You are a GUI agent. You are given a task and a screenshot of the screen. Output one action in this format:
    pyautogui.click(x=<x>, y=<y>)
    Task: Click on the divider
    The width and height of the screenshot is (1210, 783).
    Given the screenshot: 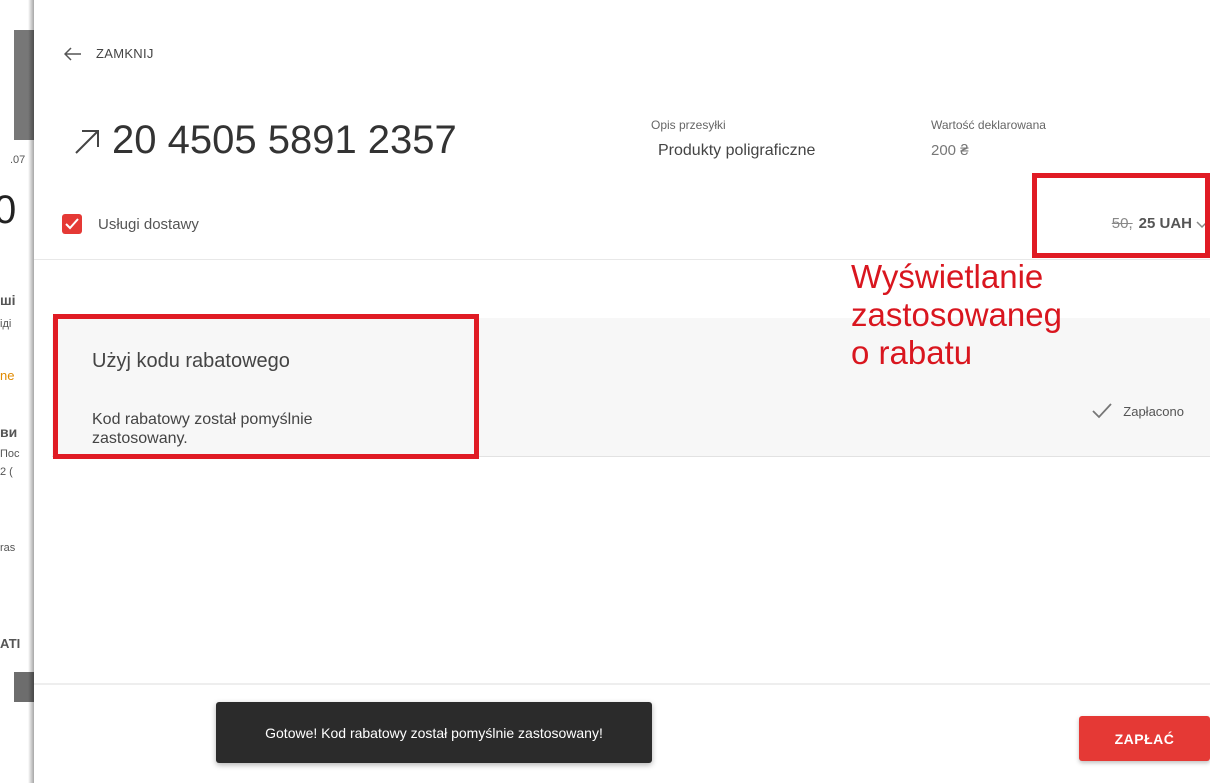 What is the action you would take?
    pyautogui.click(x=622, y=684)
    